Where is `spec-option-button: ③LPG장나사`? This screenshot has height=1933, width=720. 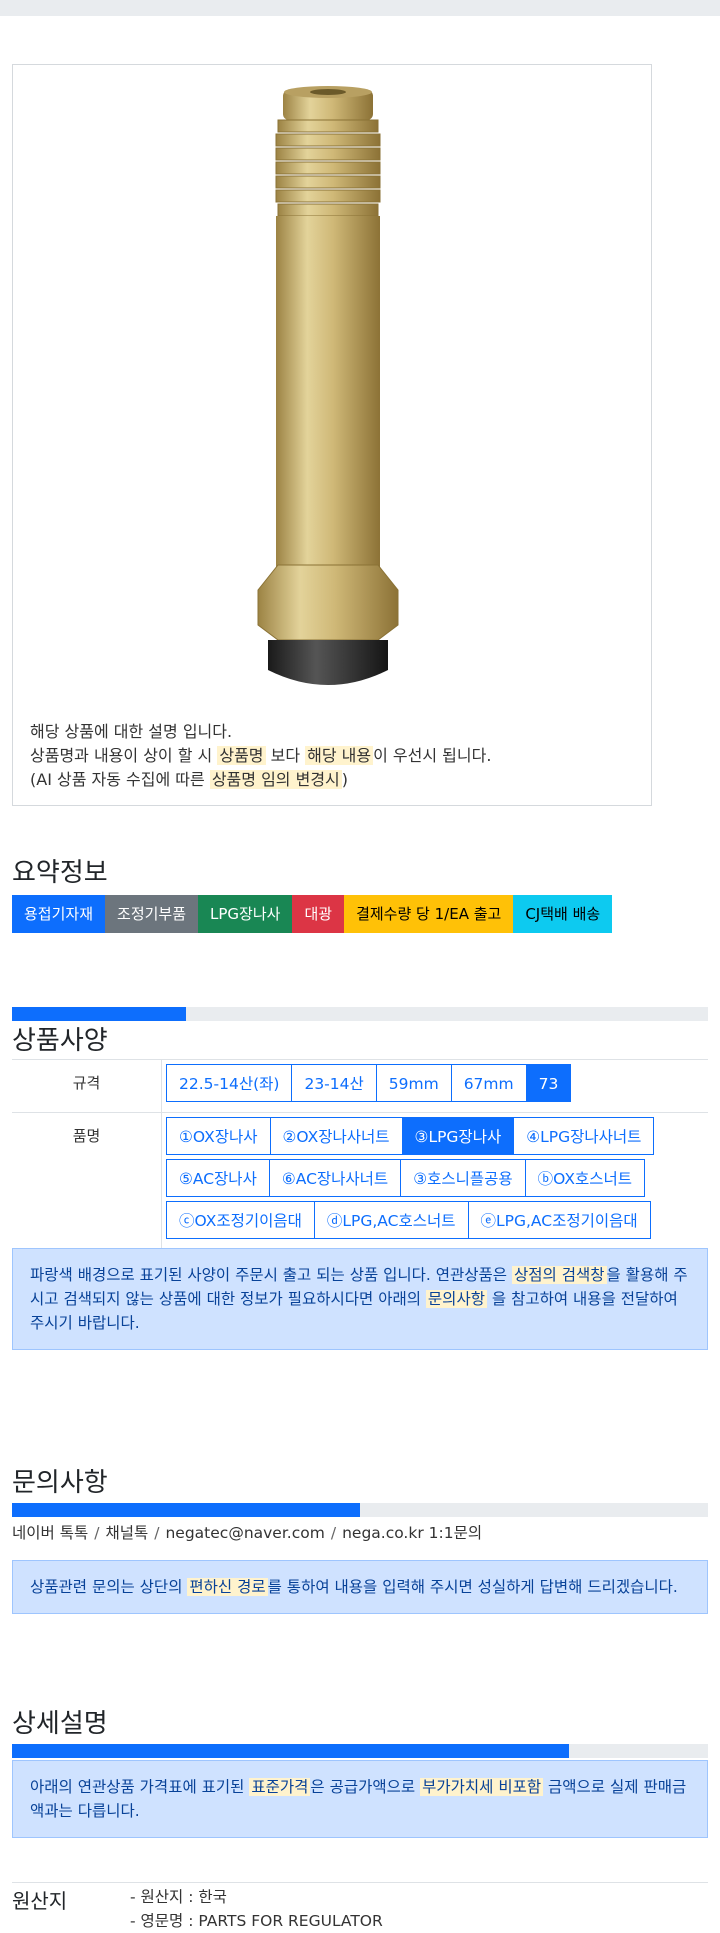
spec-option-button: ③LPG장나사 is located at coordinates (458, 1136).